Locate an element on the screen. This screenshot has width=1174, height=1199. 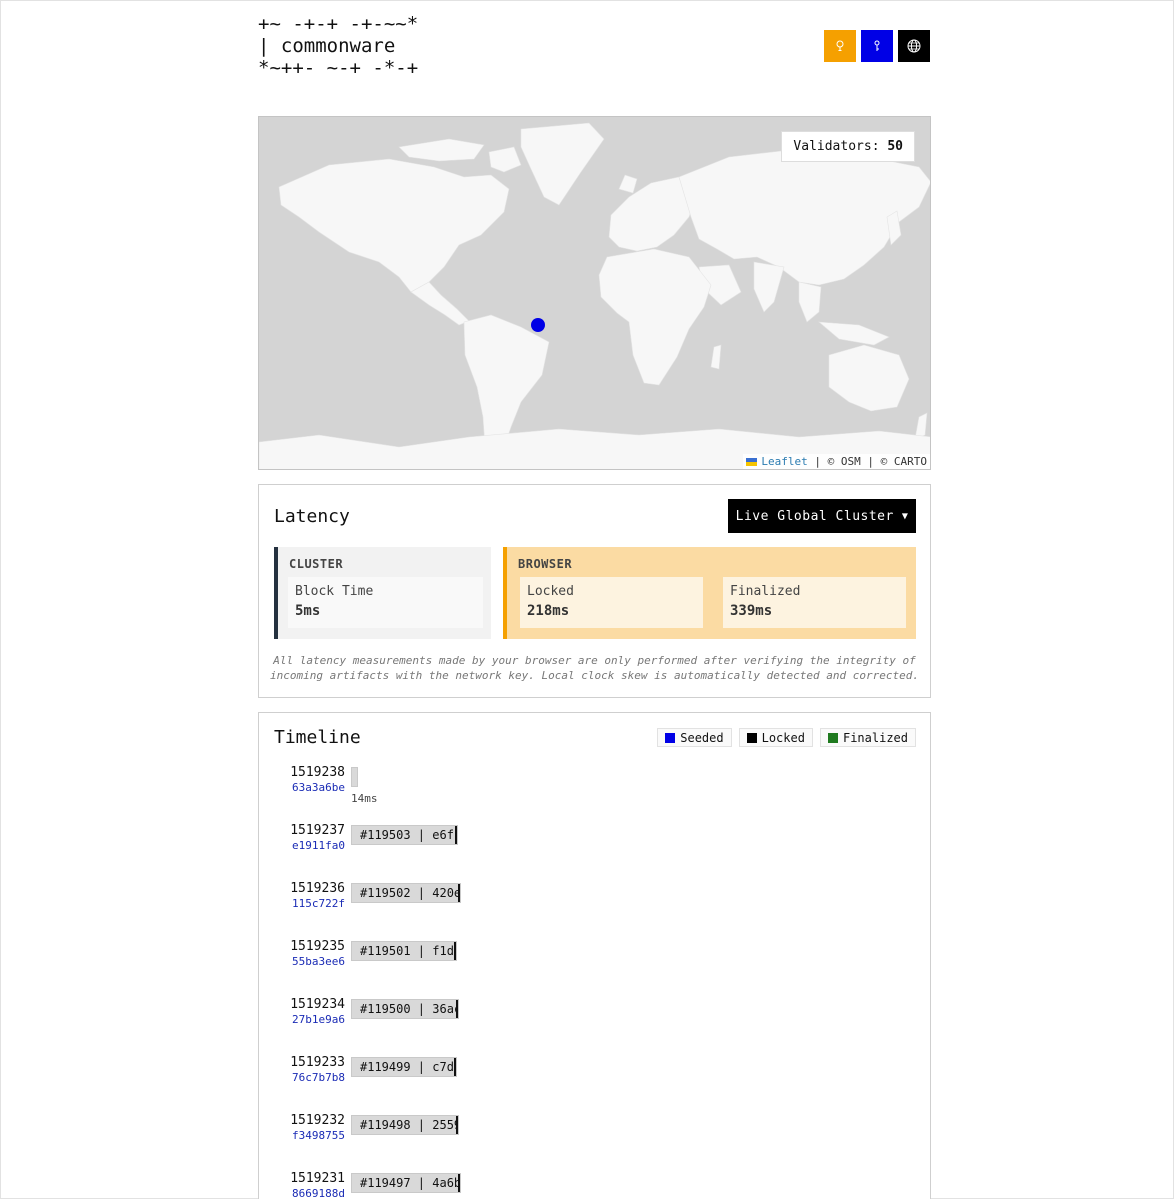
row-header: 1519237 e1911fa0 is located at coordinates (312, 837).